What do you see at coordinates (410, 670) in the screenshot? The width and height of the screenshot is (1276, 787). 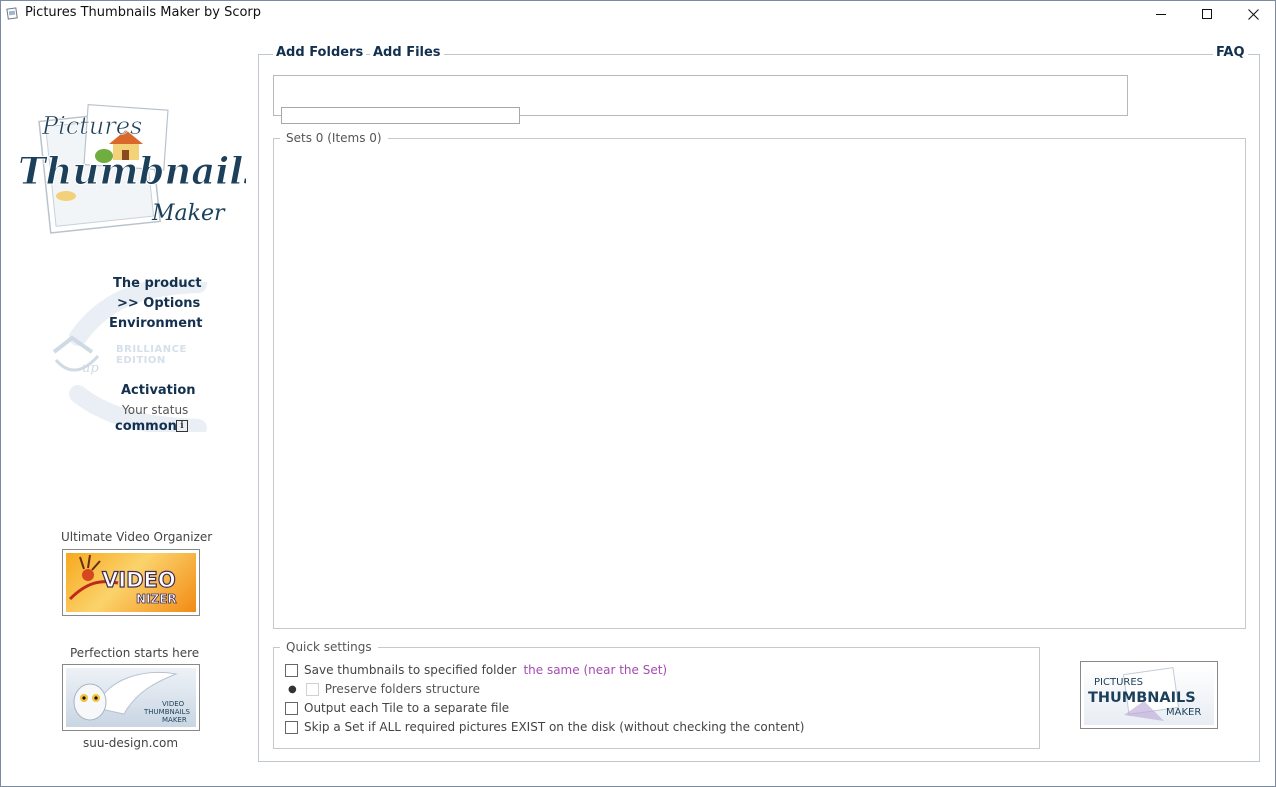 I see `save-thumbnails-label: Save thumbnails to specified folder` at bounding box center [410, 670].